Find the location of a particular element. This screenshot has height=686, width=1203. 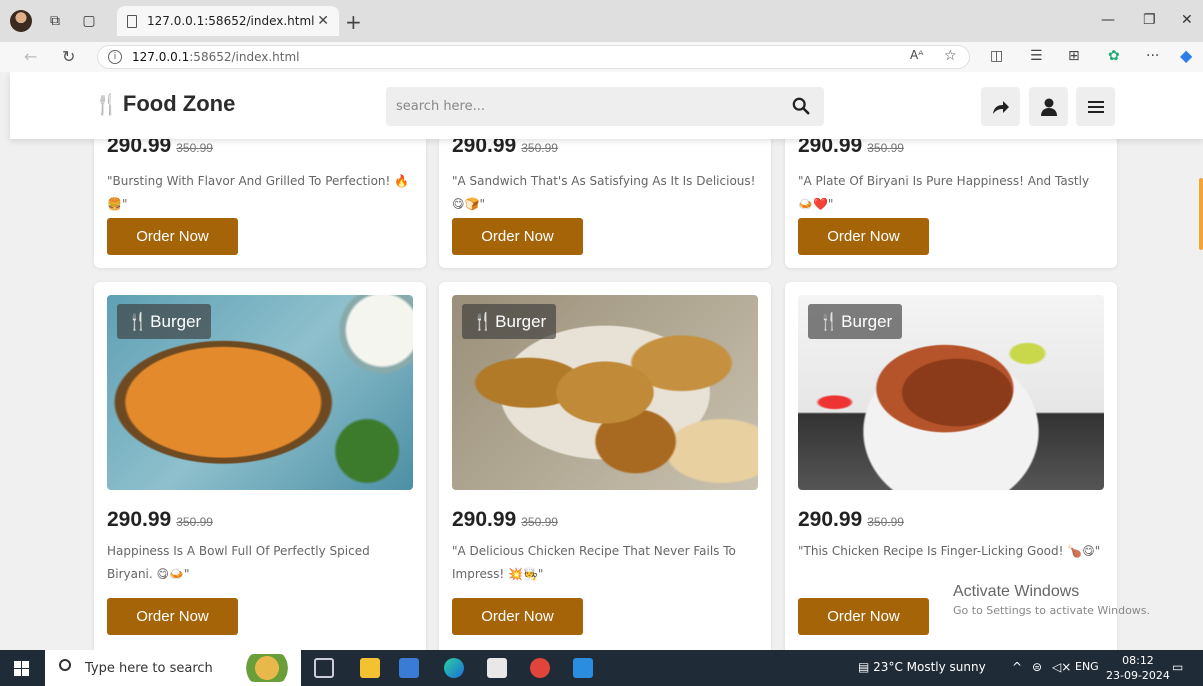

site-info-icon: i is located at coordinates (115, 57).